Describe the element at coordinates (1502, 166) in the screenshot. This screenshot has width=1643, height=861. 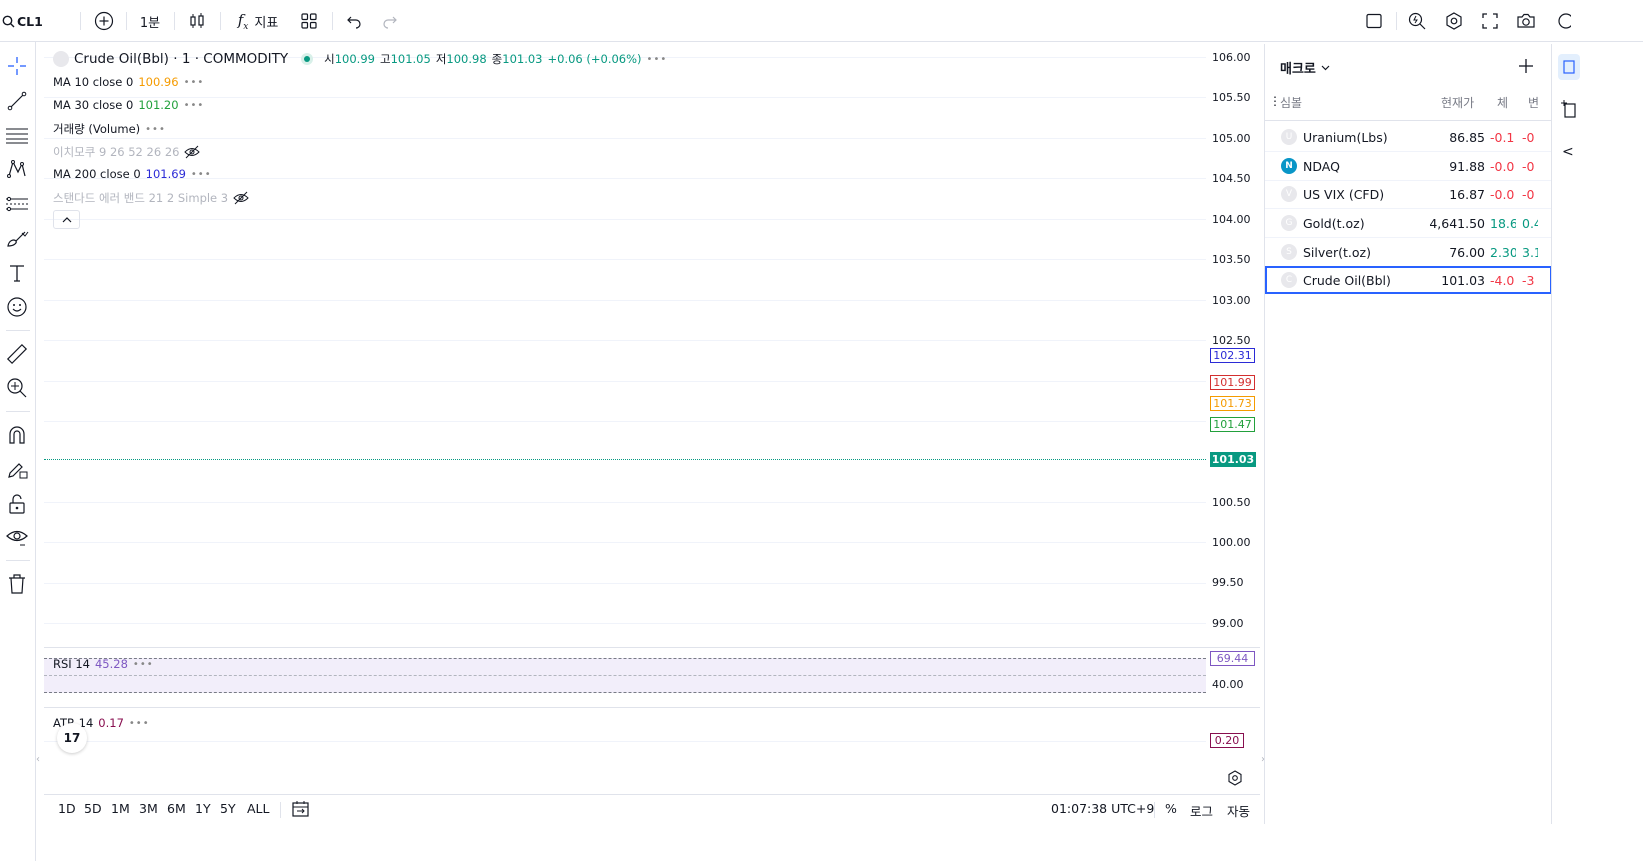
I see `row-change: -0.0` at that location.